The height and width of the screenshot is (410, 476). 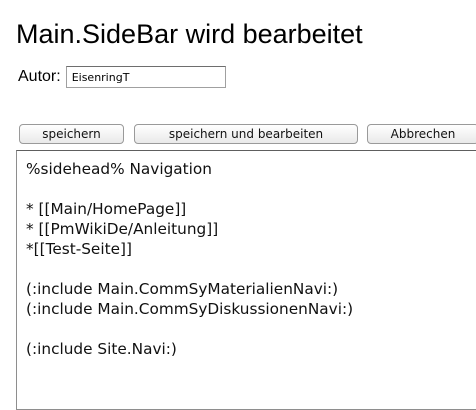 I want to click on editor-line: (:include Main.CommSyMaterialienNavi:), so click(x=182, y=289).